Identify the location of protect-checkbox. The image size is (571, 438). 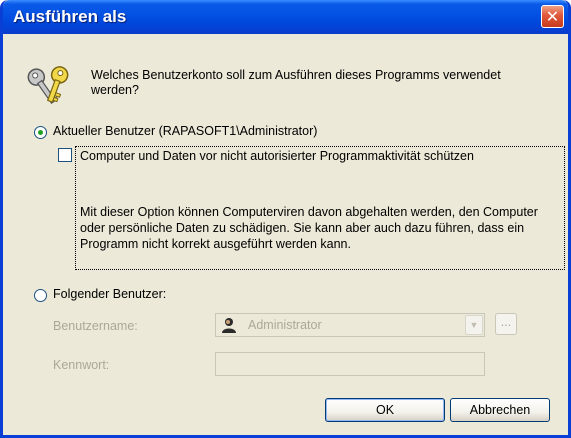
(65, 155).